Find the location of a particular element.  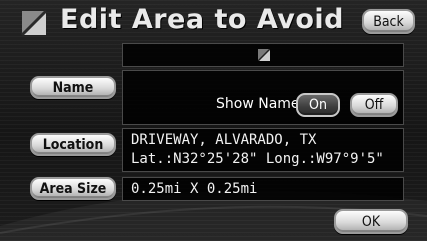

area-size-panel: 0.25mi X 0.25mi is located at coordinates (263, 189).